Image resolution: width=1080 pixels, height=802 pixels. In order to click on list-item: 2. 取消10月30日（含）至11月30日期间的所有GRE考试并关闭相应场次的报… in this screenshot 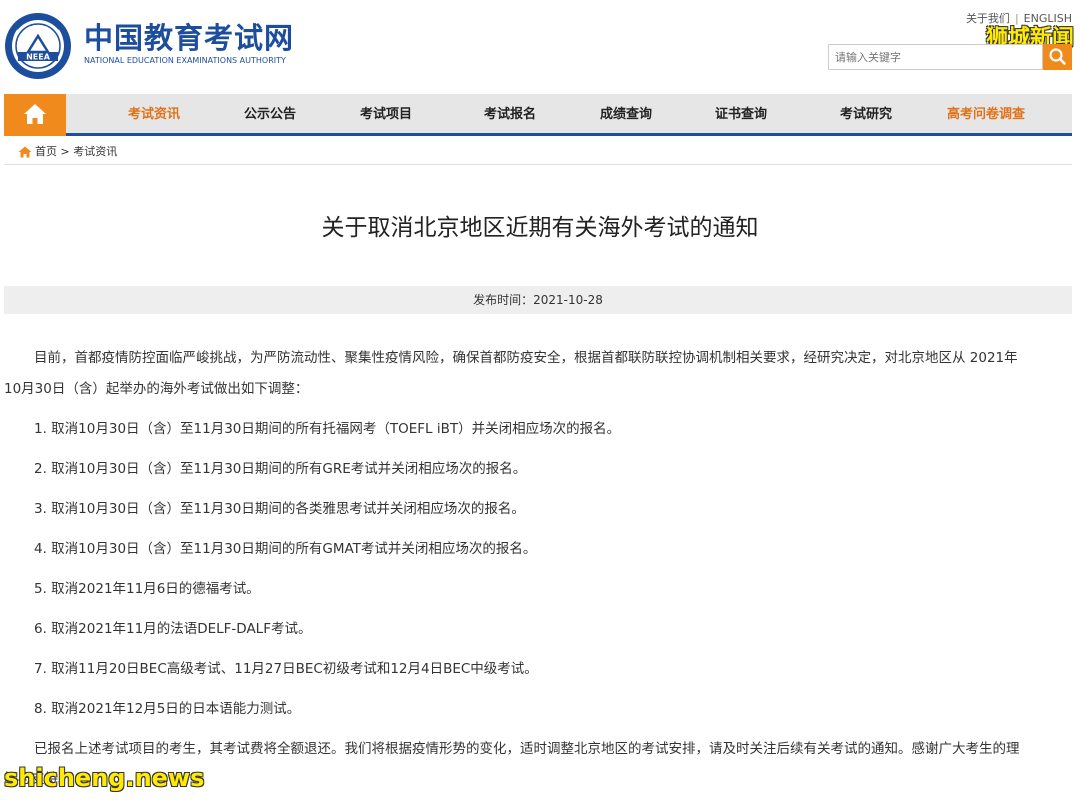, I will do `click(280, 469)`.